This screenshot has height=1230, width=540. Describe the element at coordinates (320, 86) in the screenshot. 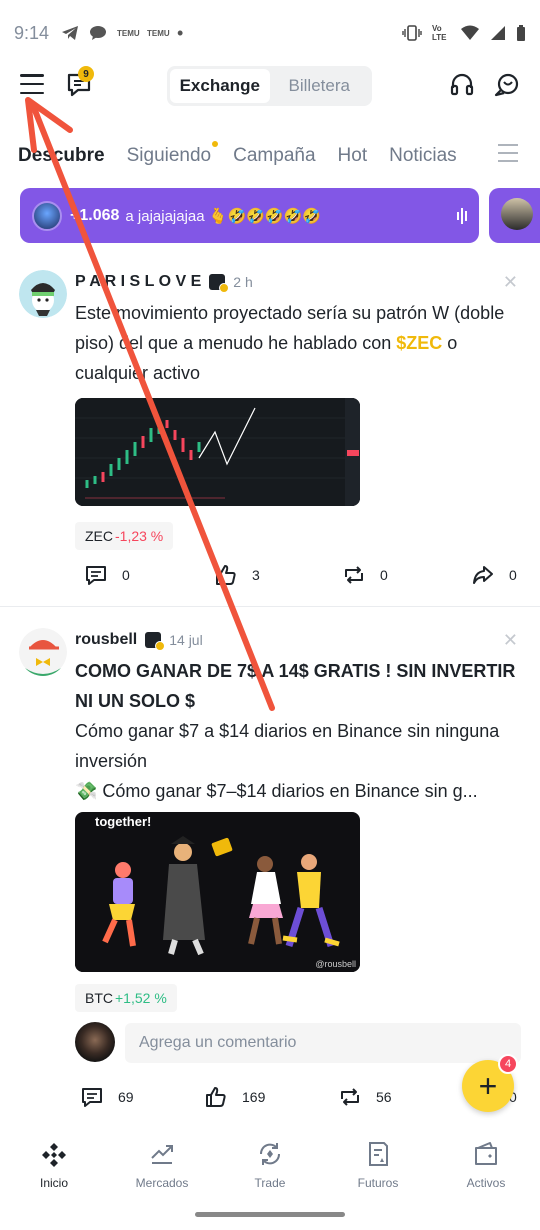

I see `wallet-tab: Billetera` at that location.